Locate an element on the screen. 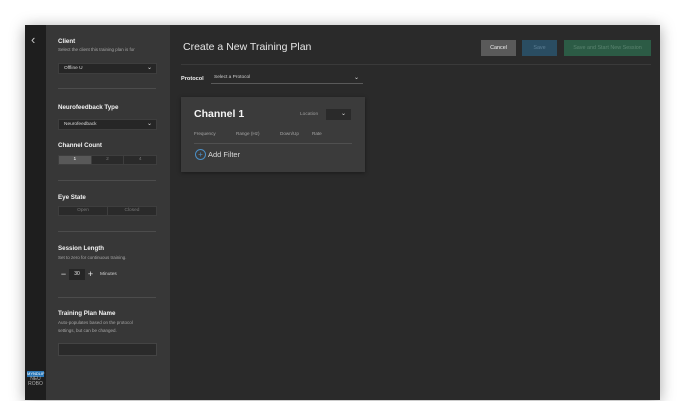 This screenshot has height=401, width=684. plus-circle-icon: + is located at coordinates (200, 154).